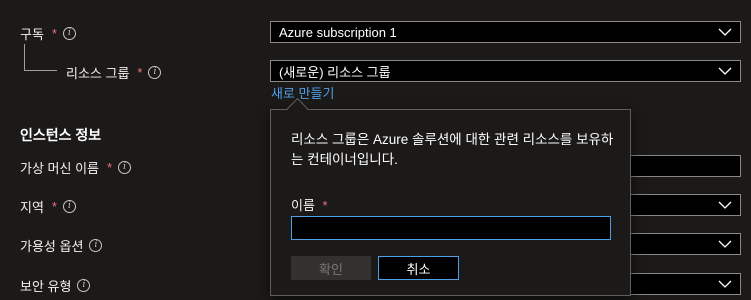 The image size is (751, 300). I want to click on vm-name-input, so click(683, 166).